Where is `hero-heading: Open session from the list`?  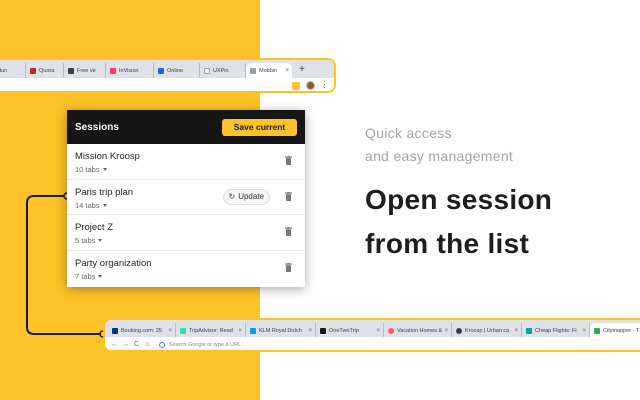 hero-heading: Open session from the list is located at coordinates (458, 222).